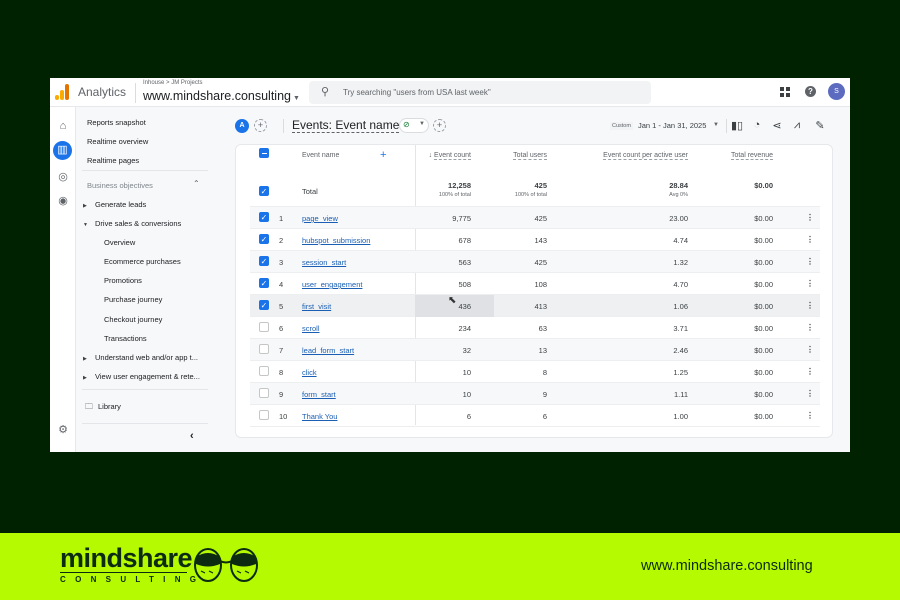 This screenshot has width=900, height=600. What do you see at coordinates (119, 242) in the screenshot?
I see `nav-overview: Overview` at bounding box center [119, 242].